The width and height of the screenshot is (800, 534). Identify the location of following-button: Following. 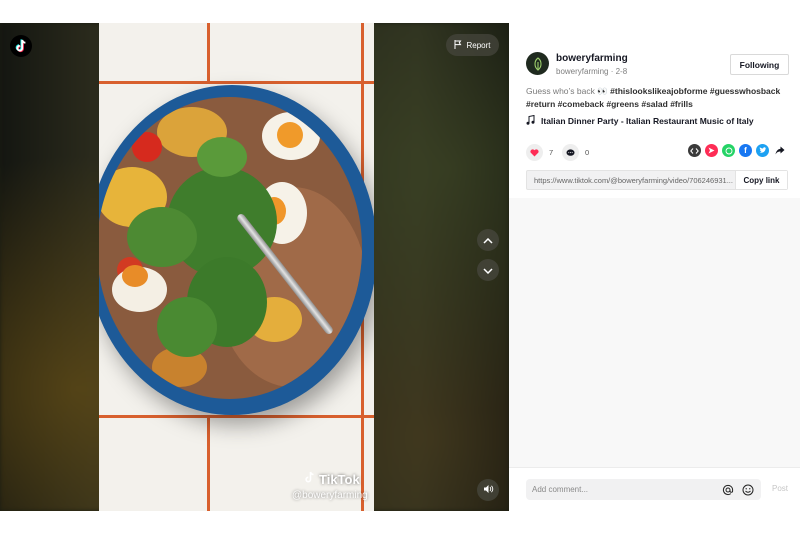
(759, 64).